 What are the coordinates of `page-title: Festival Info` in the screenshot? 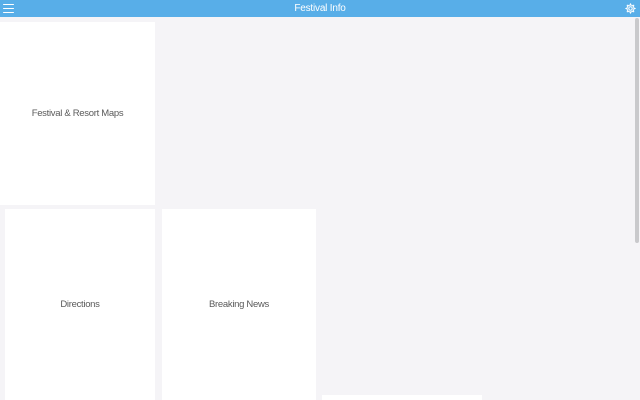 It's located at (320, 8).